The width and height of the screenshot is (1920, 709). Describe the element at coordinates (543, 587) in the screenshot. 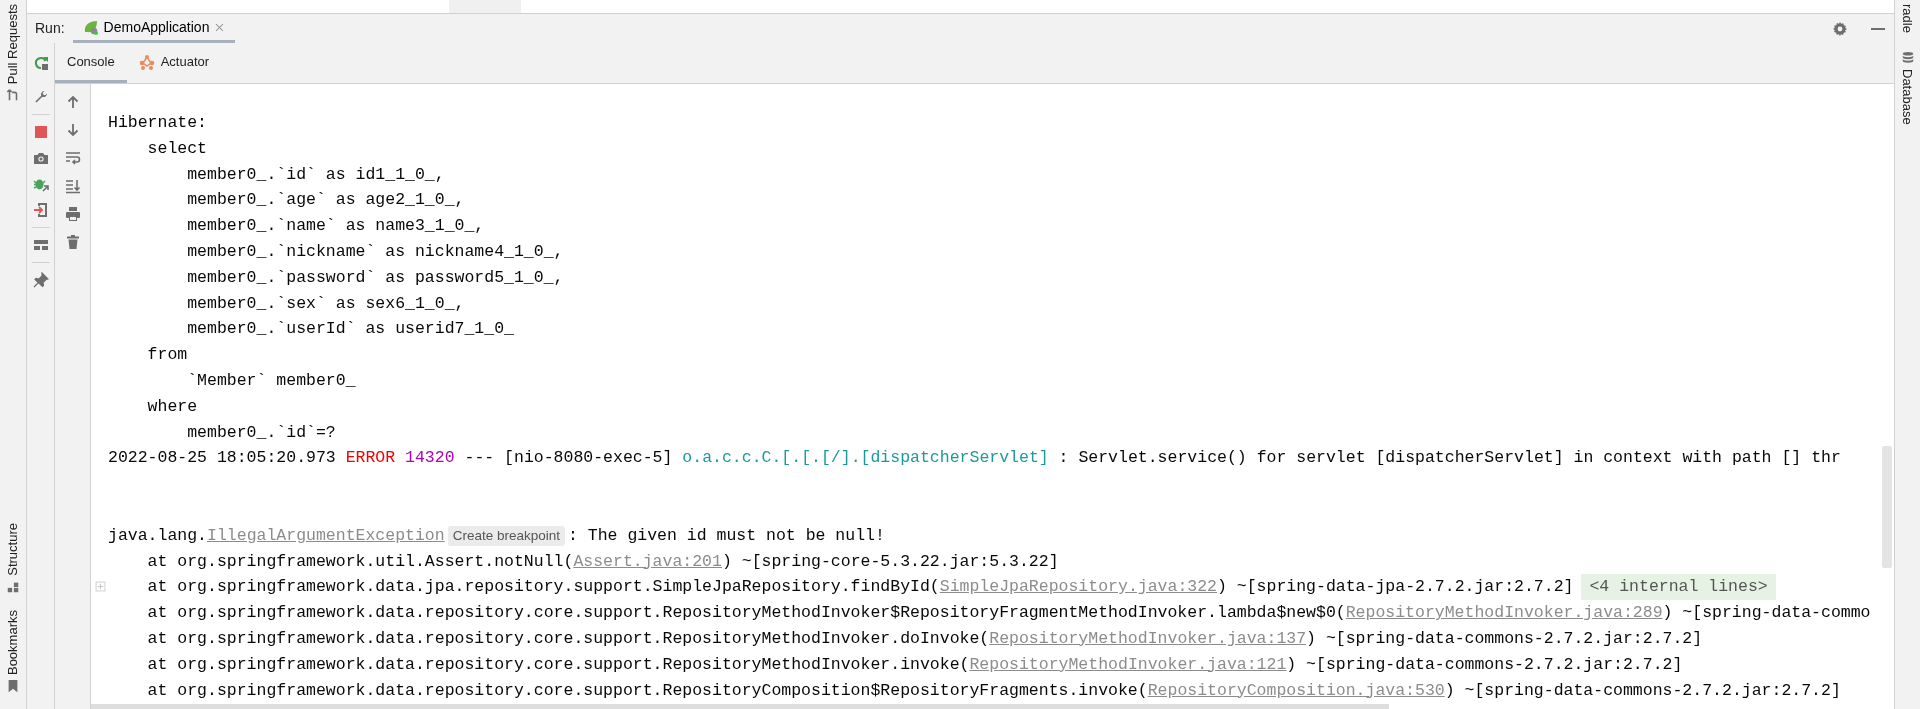

I see `console-text: at org.springframework.data.jpa.repository.support.SimpleJpaRepository.findById(` at that location.